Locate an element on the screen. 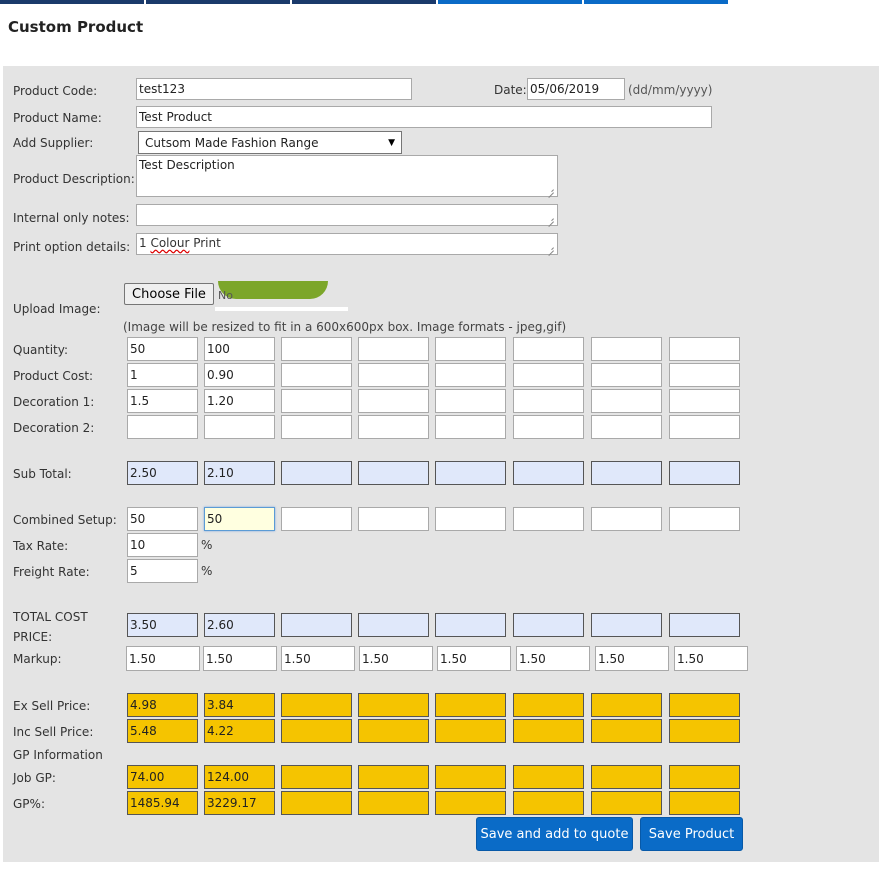 This screenshot has width=894, height=870. save-and-add-to-quote-button: Save and add to quote is located at coordinates (554, 834).